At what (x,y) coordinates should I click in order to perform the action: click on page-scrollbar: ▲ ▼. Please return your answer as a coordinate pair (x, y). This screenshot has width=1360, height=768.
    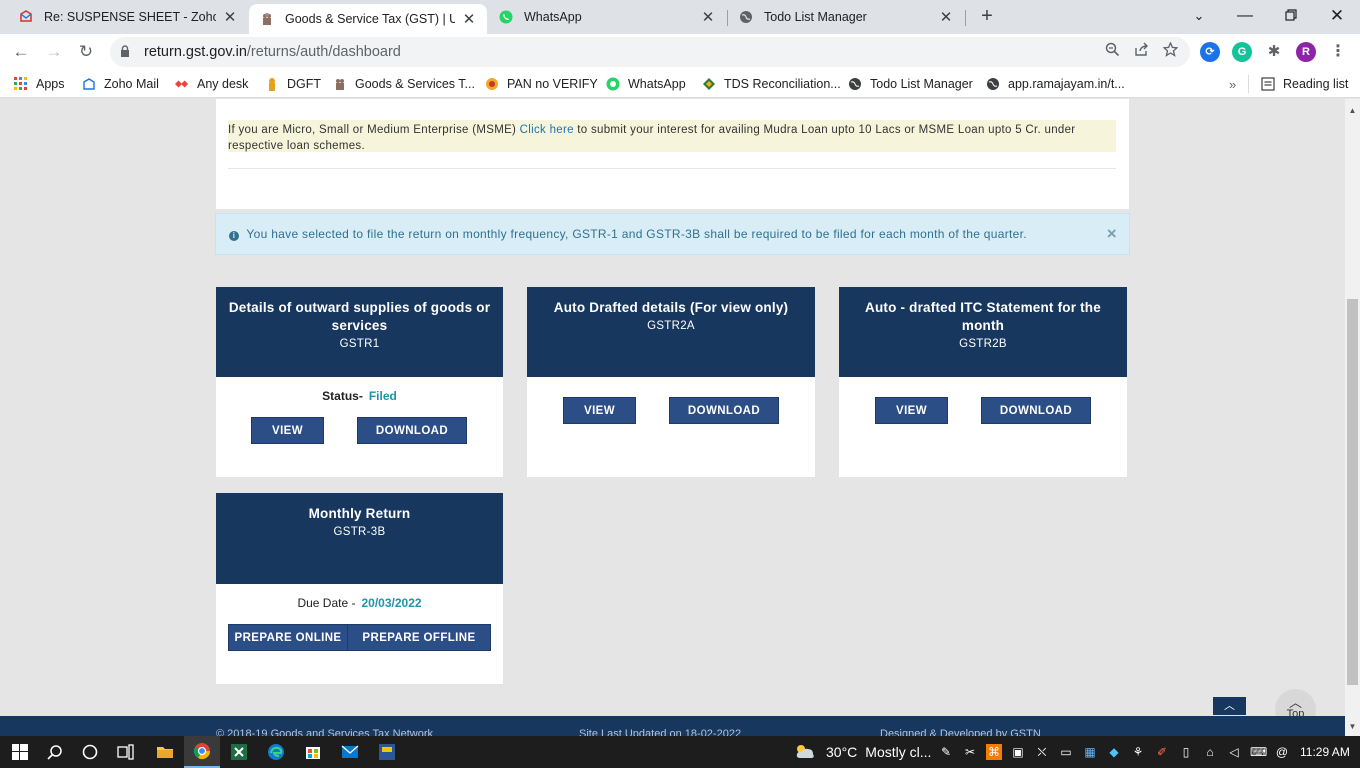
    Looking at the image, I should click on (1352, 417).